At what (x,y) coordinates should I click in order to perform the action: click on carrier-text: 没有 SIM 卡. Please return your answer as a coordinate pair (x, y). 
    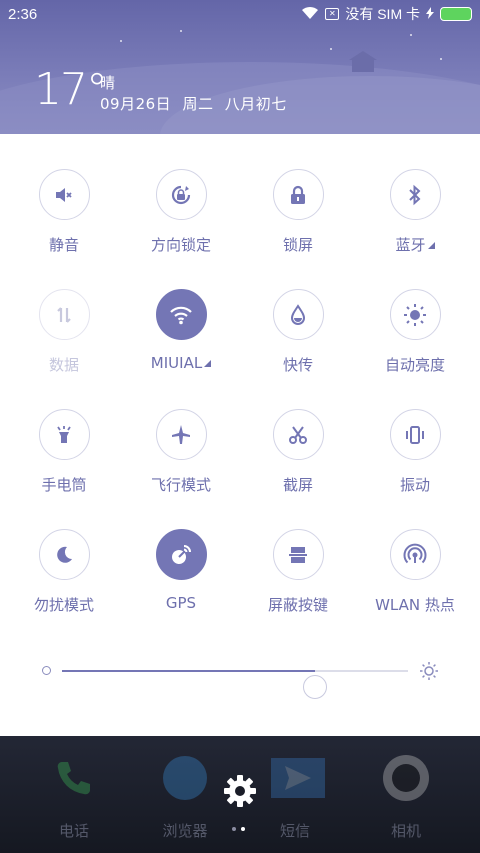
    Looking at the image, I should click on (382, 14).